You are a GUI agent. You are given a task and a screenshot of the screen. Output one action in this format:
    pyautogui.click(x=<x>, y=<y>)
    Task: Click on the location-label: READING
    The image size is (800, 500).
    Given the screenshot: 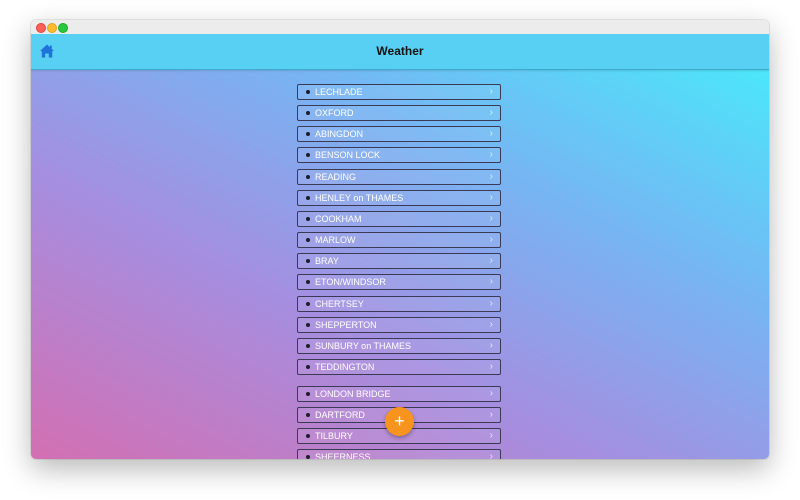 What is the action you would take?
    pyautogui.click(x=336, y=176)
    